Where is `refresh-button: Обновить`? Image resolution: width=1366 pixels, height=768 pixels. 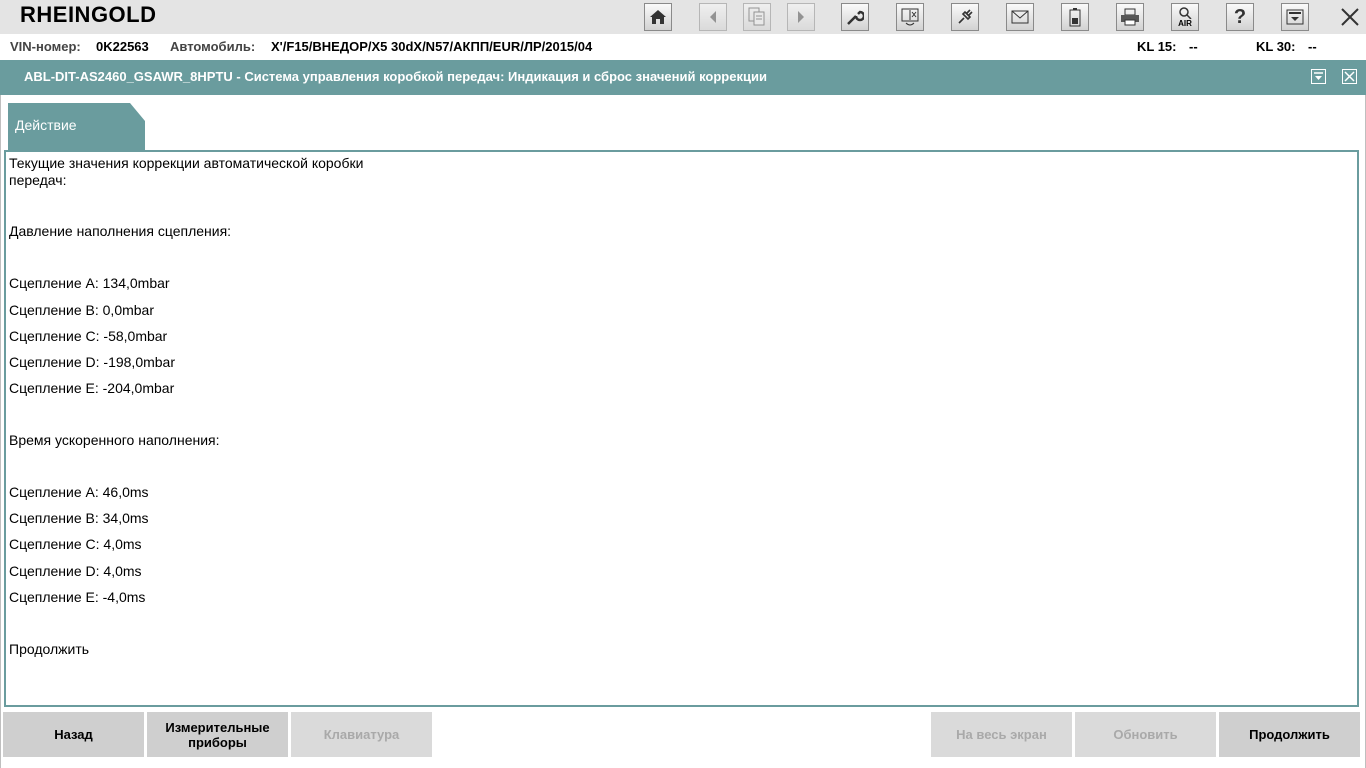
refresh-button: Обновить is located at coordinates (1145, 734).